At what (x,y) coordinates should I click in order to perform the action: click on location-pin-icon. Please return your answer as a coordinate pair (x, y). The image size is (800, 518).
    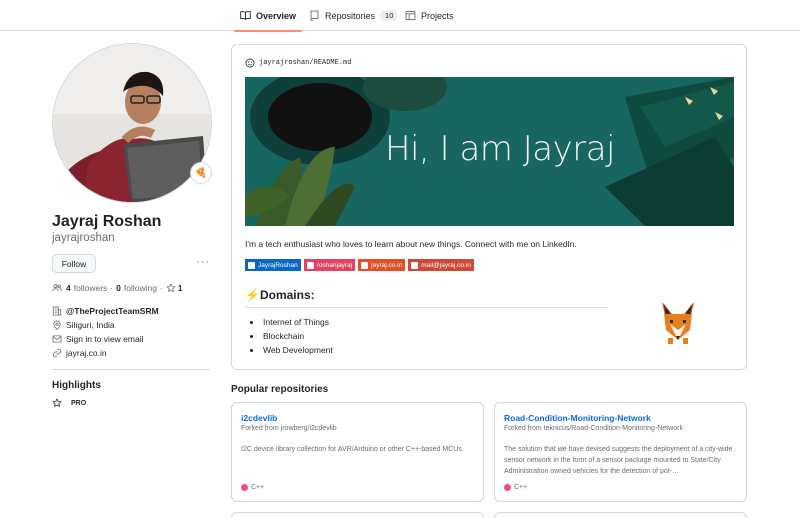
    Looking at the image, I should click on (57, 325).